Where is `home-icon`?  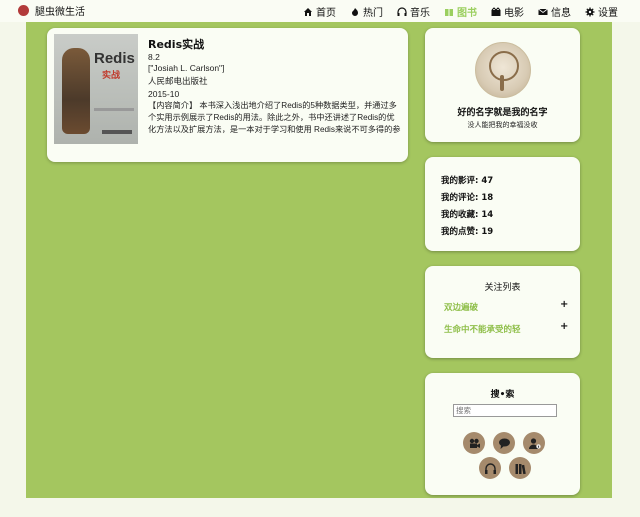
home-icon is located at coordinates (308, 11).